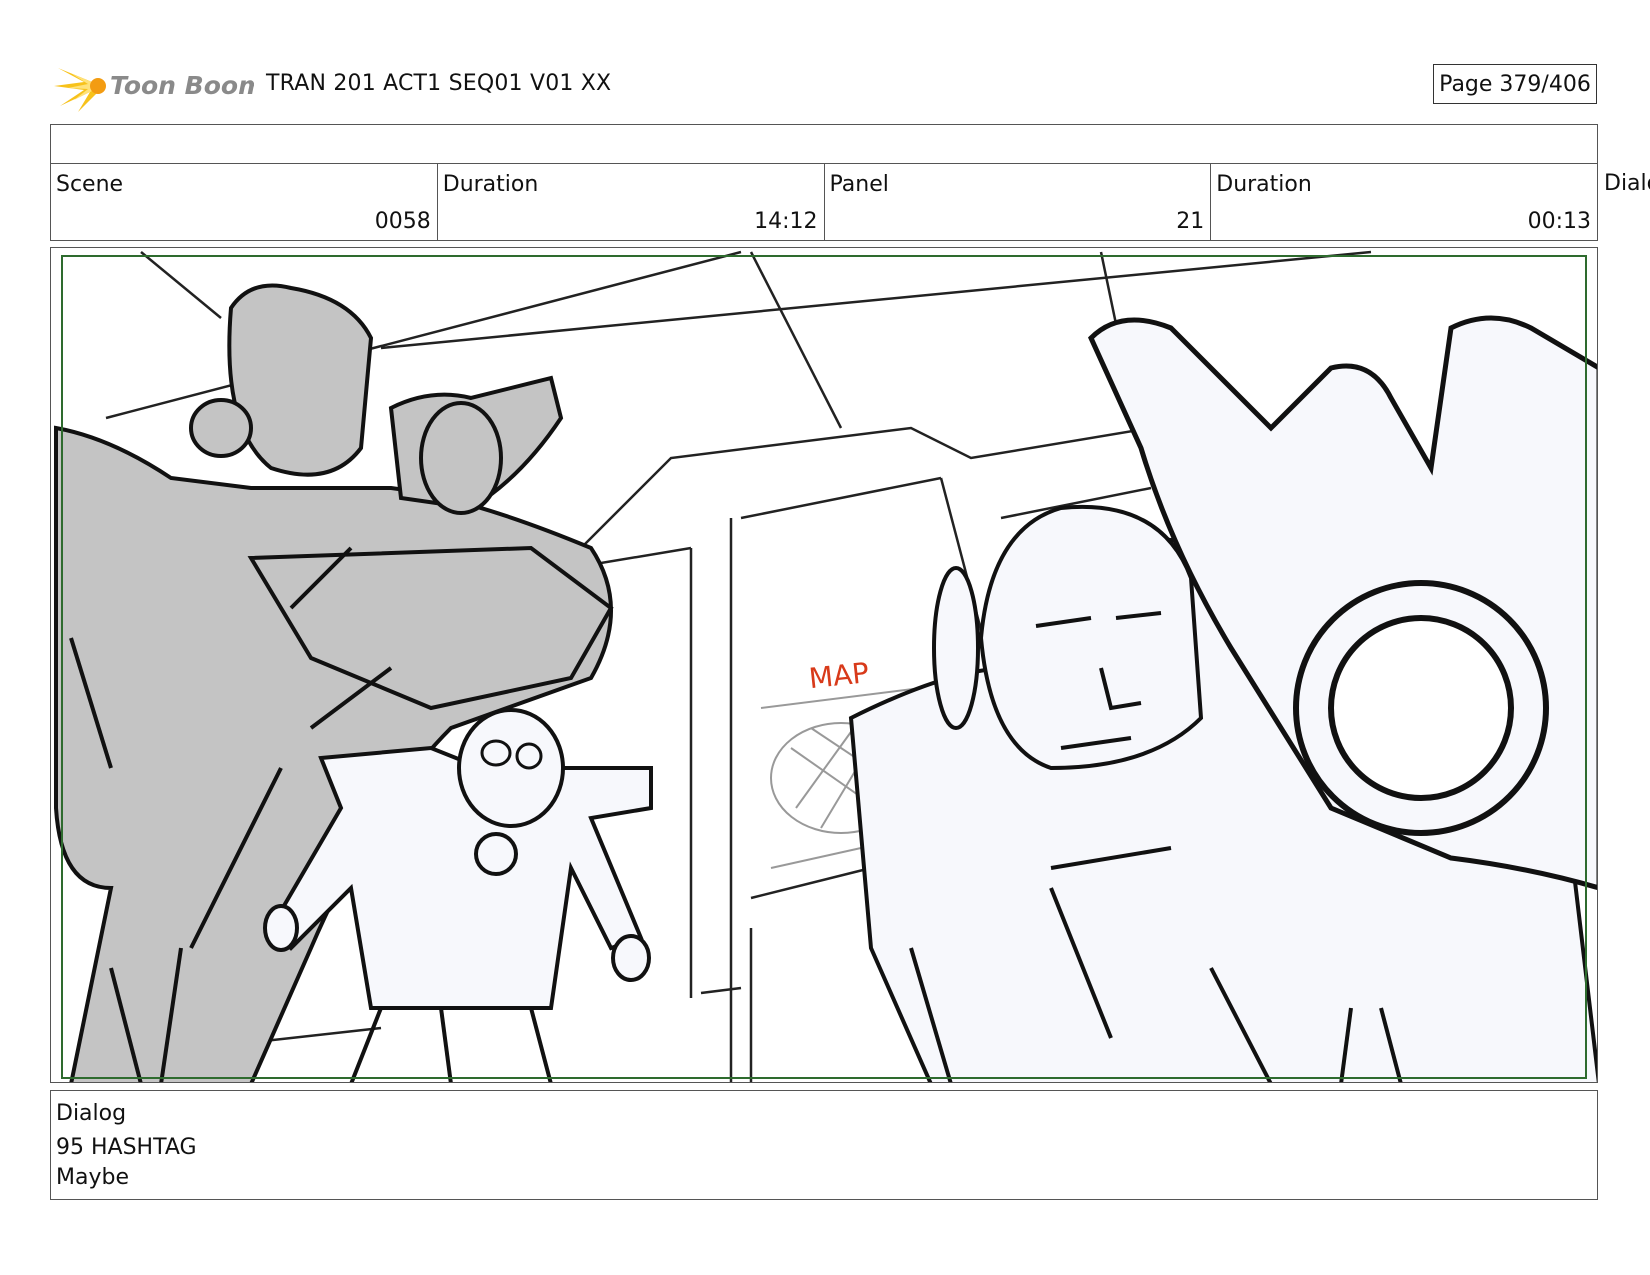 The height and width of the screenshot is (1275, 1650). What do you see at coordinates (80, 90) in the screenshot?
I see `starburst-icon` at bounding box center [80, 90].